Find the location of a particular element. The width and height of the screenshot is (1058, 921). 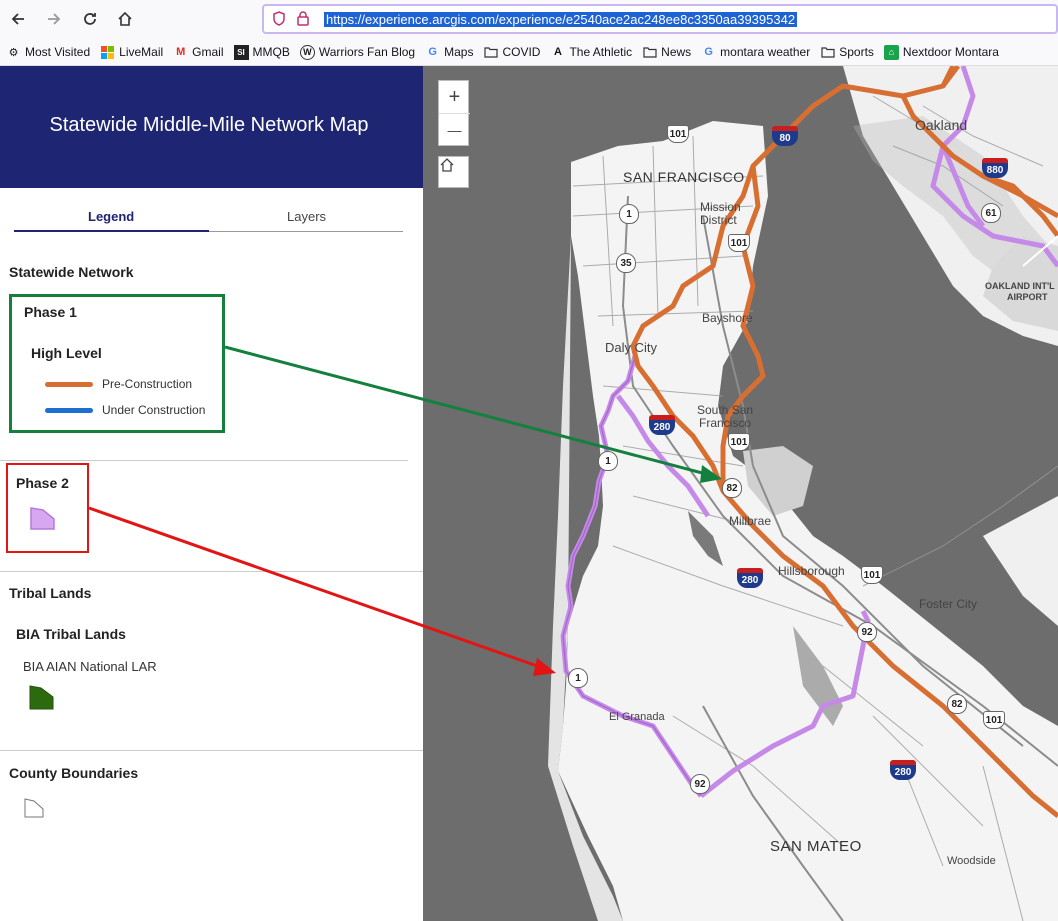

tab-legend-underline is located at coordinates (111, 231).